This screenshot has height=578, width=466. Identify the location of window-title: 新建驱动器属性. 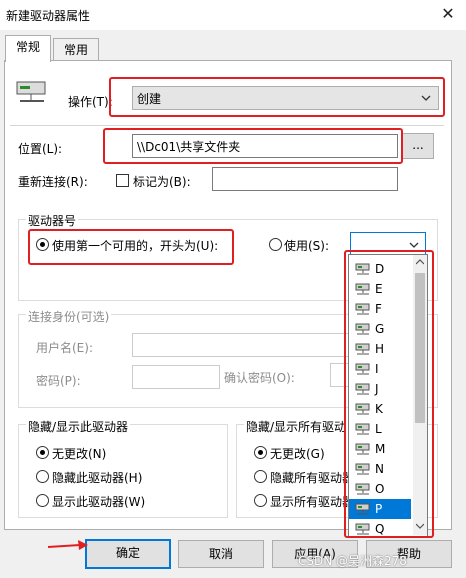
(48, 16).